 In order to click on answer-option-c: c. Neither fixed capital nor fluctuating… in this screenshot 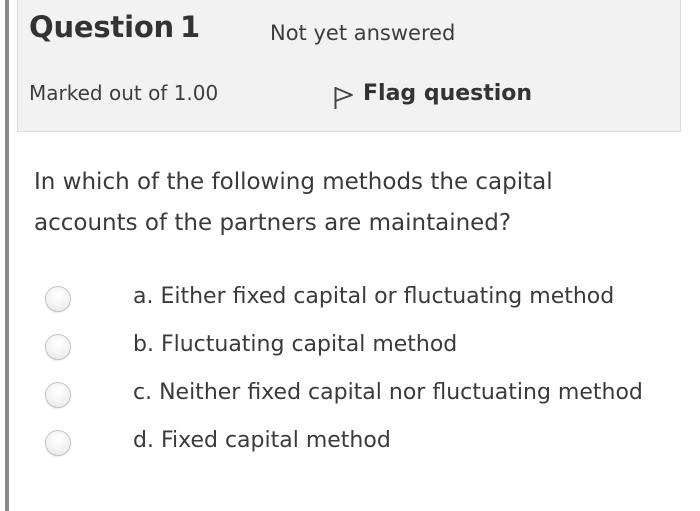, I will do `click(350, 396)`.